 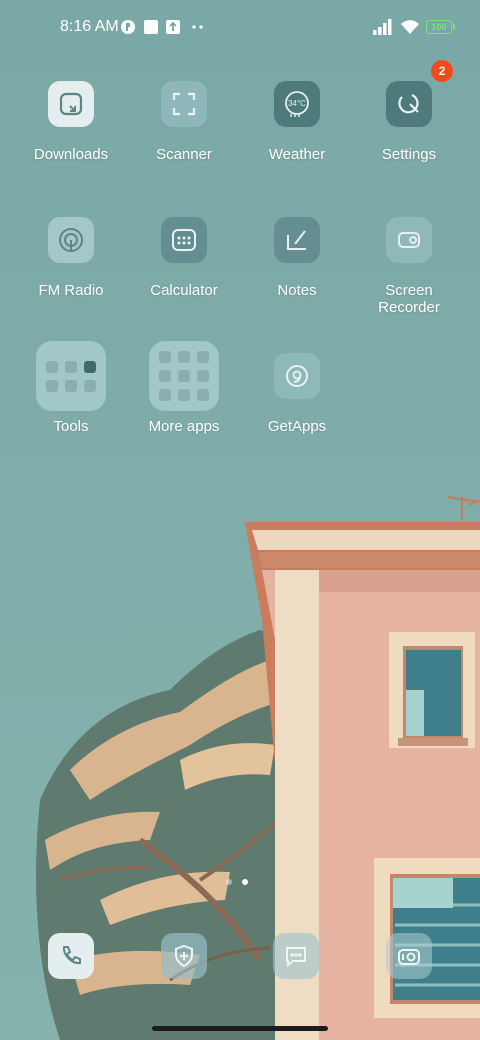 What do you see at coordinates (297, 290) in the screenshot?
I see `app-label: Notes` at bounding box center [297, 290].